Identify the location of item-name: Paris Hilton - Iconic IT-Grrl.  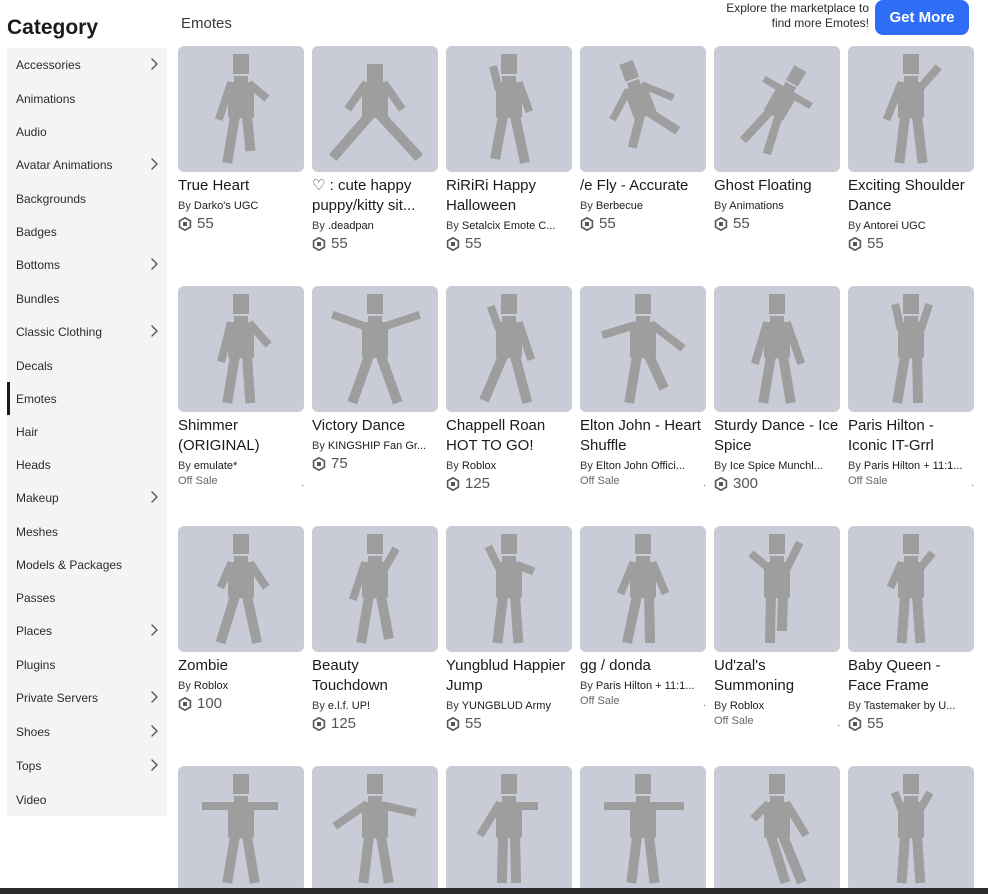
(911, 436).